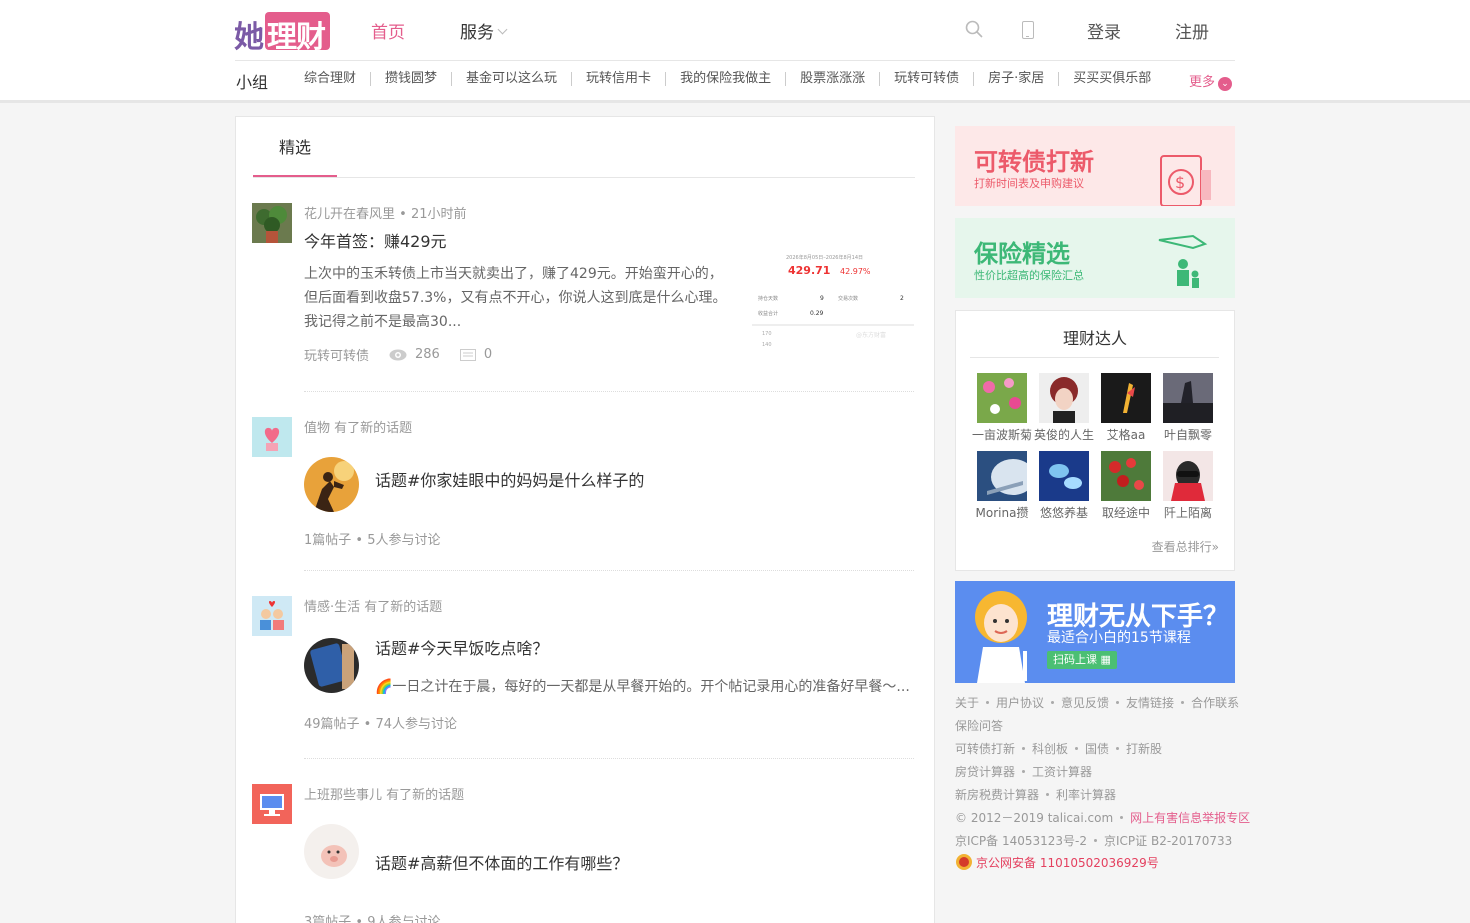 This screenshot has width=1470, height=923. Describe the element at coordinates (1188, 408) in the screenshot. I see `expert-card: 叶自飘零` at that location.